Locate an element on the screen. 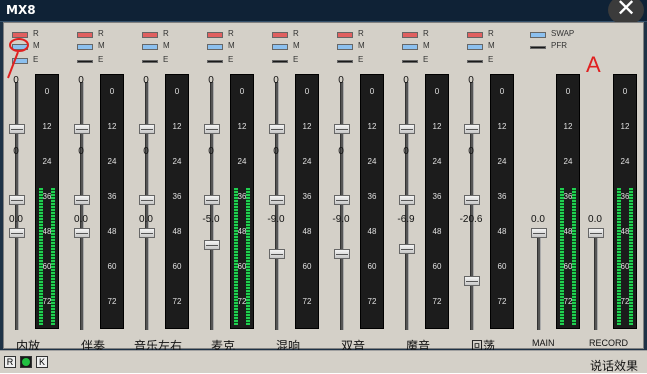  fader-value: -9.0 is located at coordinates (341, 219).